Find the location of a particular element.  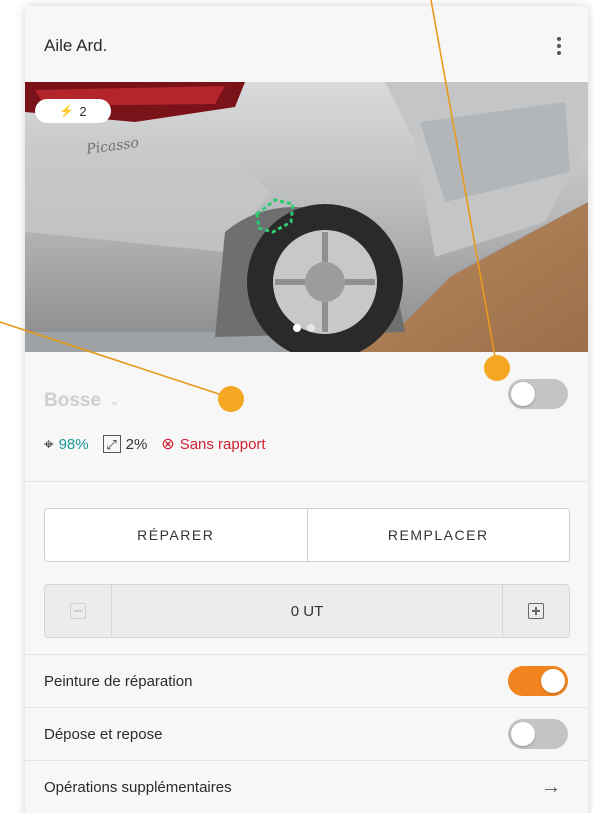

damage-type-dropdown: Bosse ⌄ is located at coordinates (82, 401).